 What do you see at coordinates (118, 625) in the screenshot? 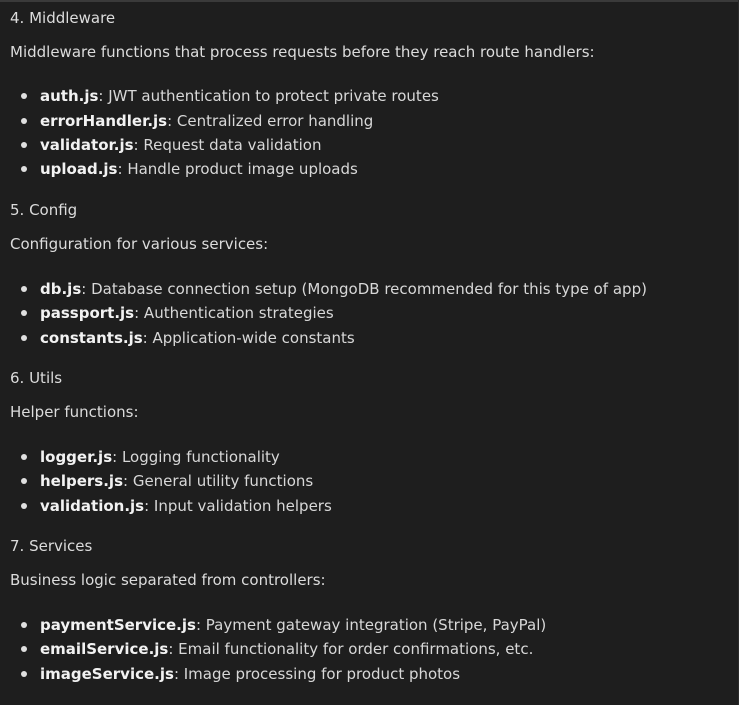
I see `file-name: paymentService.js` at bounding box center [118, 625].